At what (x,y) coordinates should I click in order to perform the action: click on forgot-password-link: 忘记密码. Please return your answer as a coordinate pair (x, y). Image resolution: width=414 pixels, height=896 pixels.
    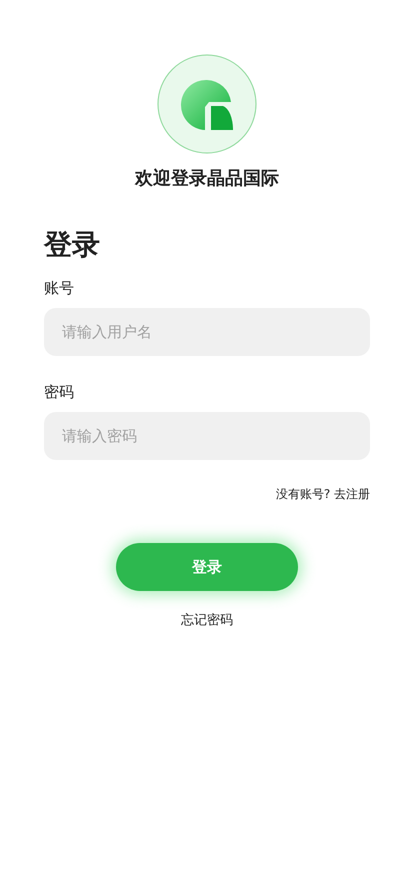
    Looking at the image, I should click on (207, 620).